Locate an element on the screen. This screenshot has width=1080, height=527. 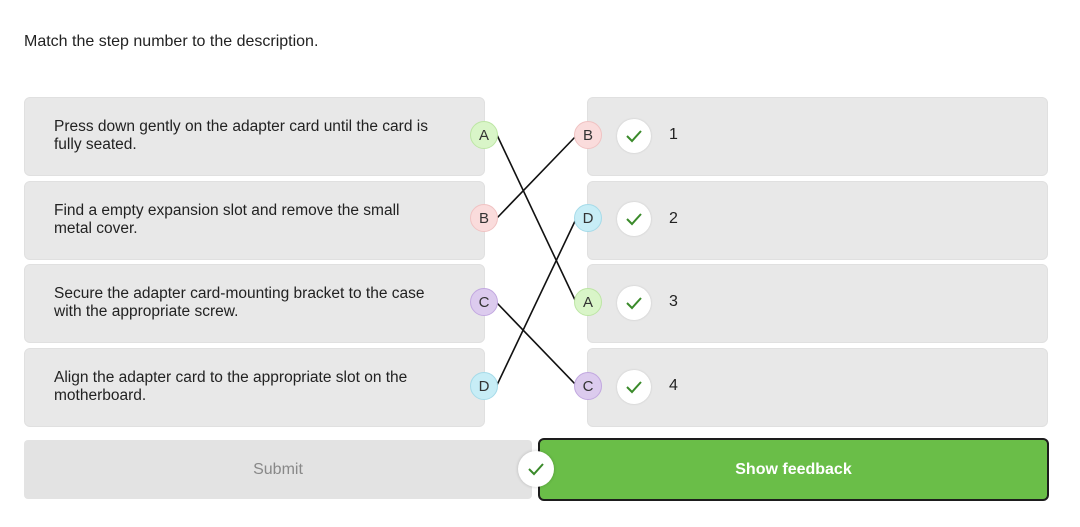
left-badge-b: B is located at coordinates (484, 218).